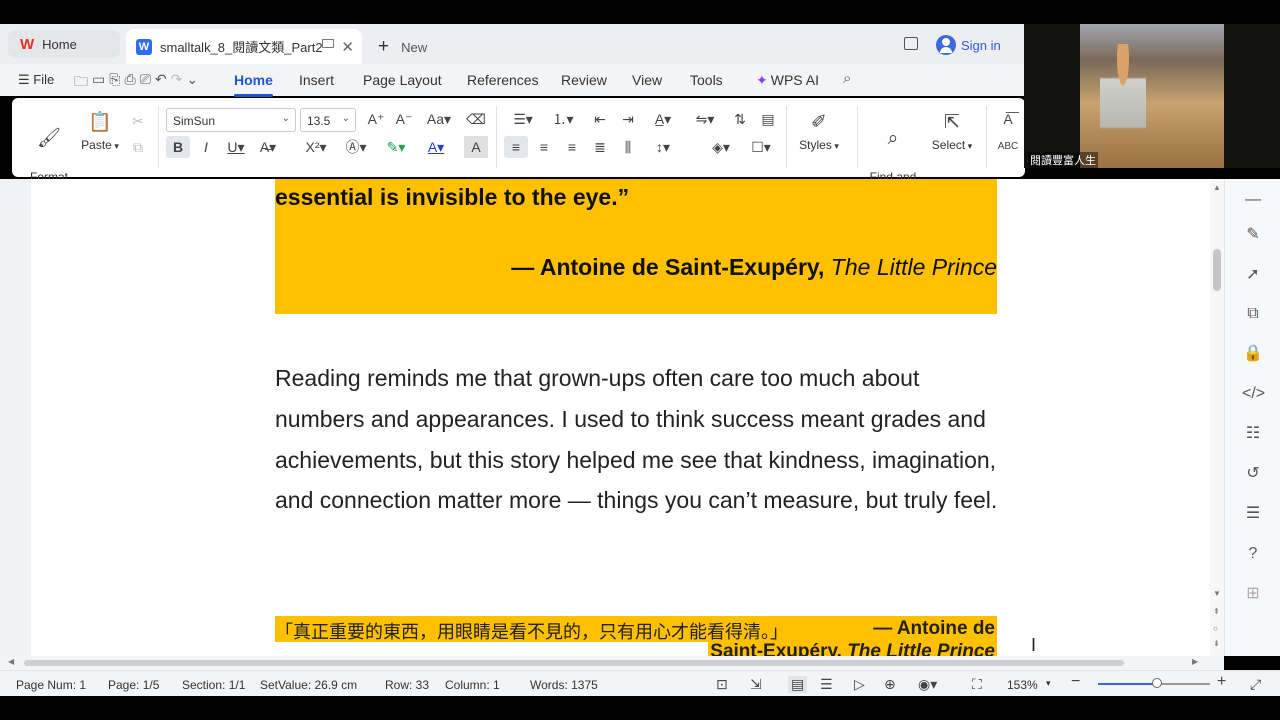 The image size is (1280, 720). Describe the element at coordinates (356, 147) in the screenshot. I see `text-effects-icon: Ⓐ▾` at that location.